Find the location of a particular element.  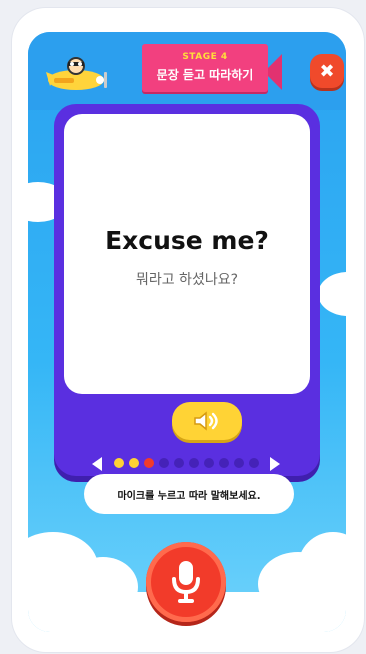

close-icon: ✖ is located at coordinates (327, 71).